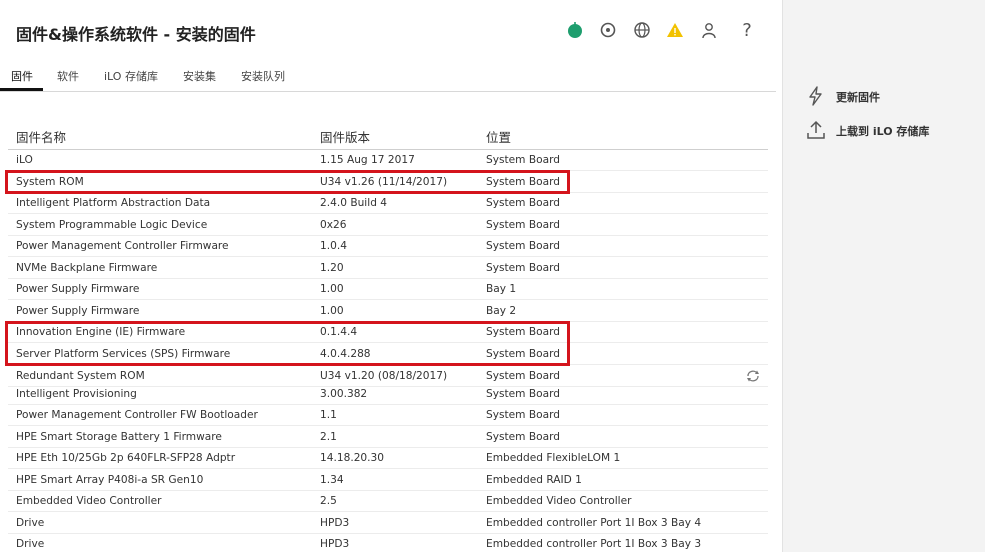 The height and width of the screenshot is (557, 985). Describe the element at coordinates (534, 480) in the screenshot. I see `firmware-location: Embedded RAID 1` at that location.